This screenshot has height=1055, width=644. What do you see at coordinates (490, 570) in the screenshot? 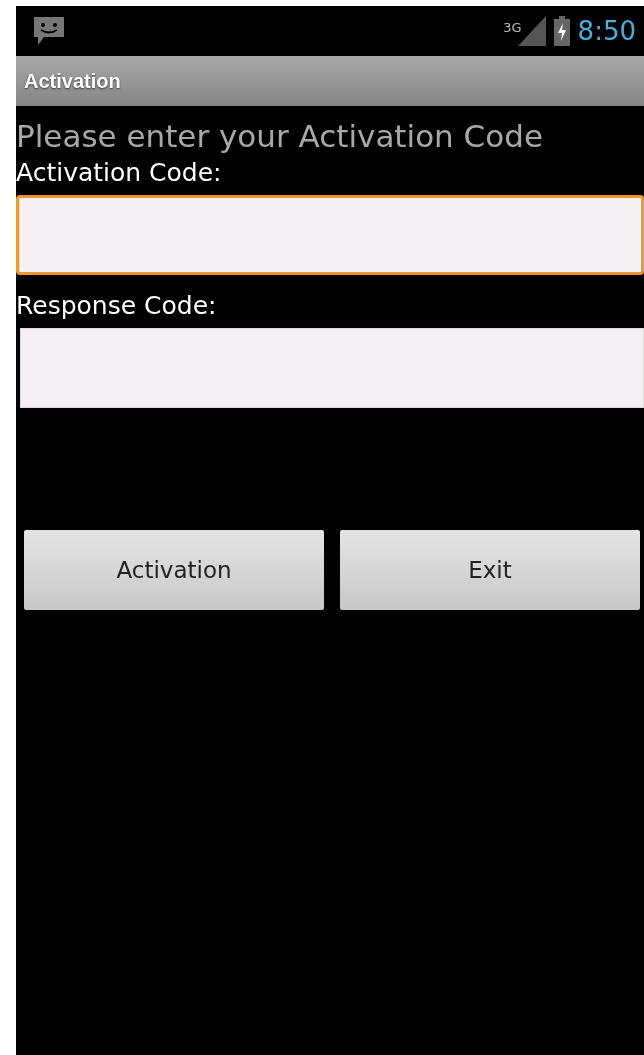
I see `exit-button: Exit` at bounding box center [490, 570].